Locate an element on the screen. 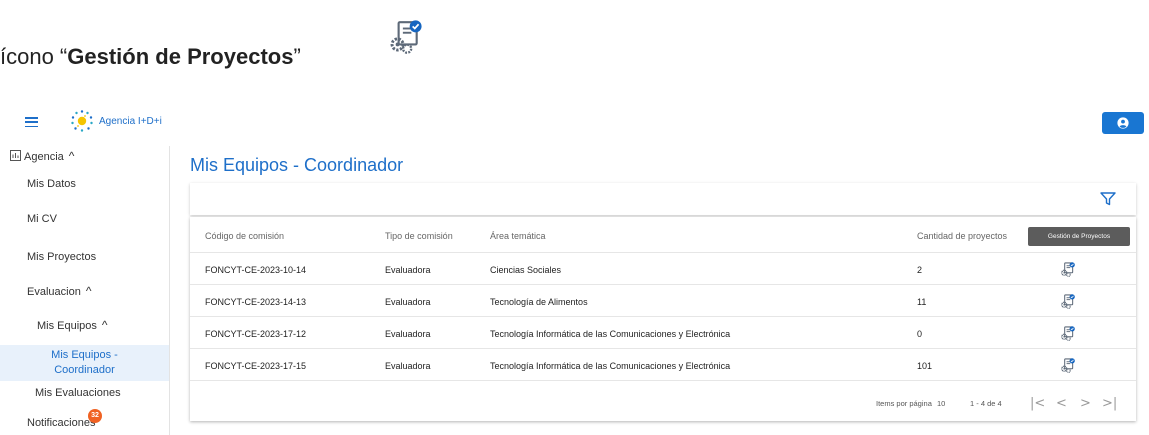 This screenshot has height=435, width=1149. user-circle-icon is located at coordinates (1123, 123).